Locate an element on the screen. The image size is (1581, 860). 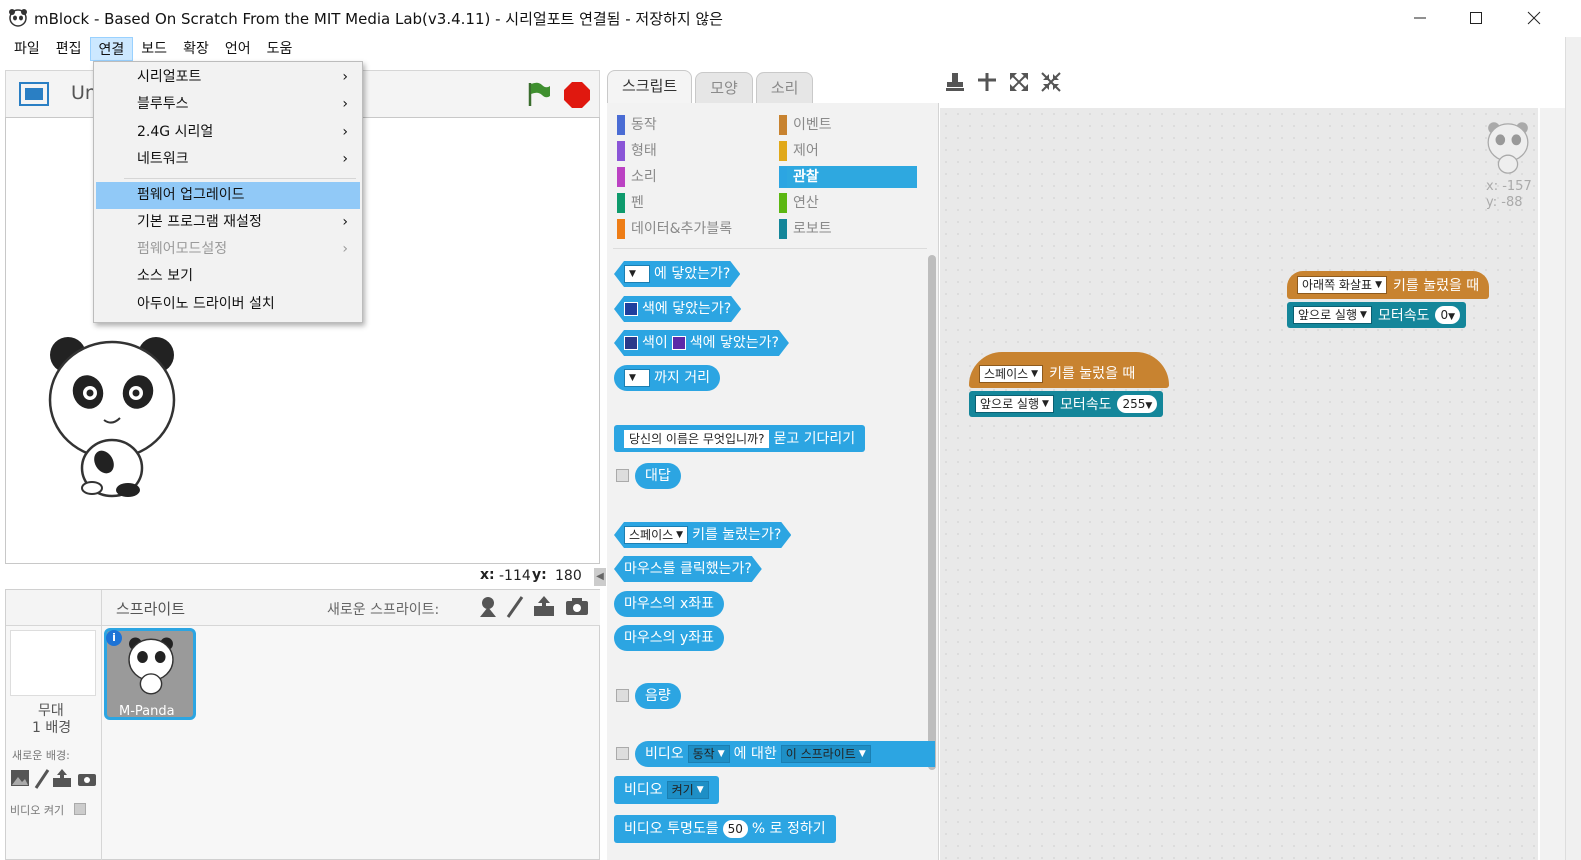
category-data: 데이터&추가블록 is located at coordinates (674, 229).